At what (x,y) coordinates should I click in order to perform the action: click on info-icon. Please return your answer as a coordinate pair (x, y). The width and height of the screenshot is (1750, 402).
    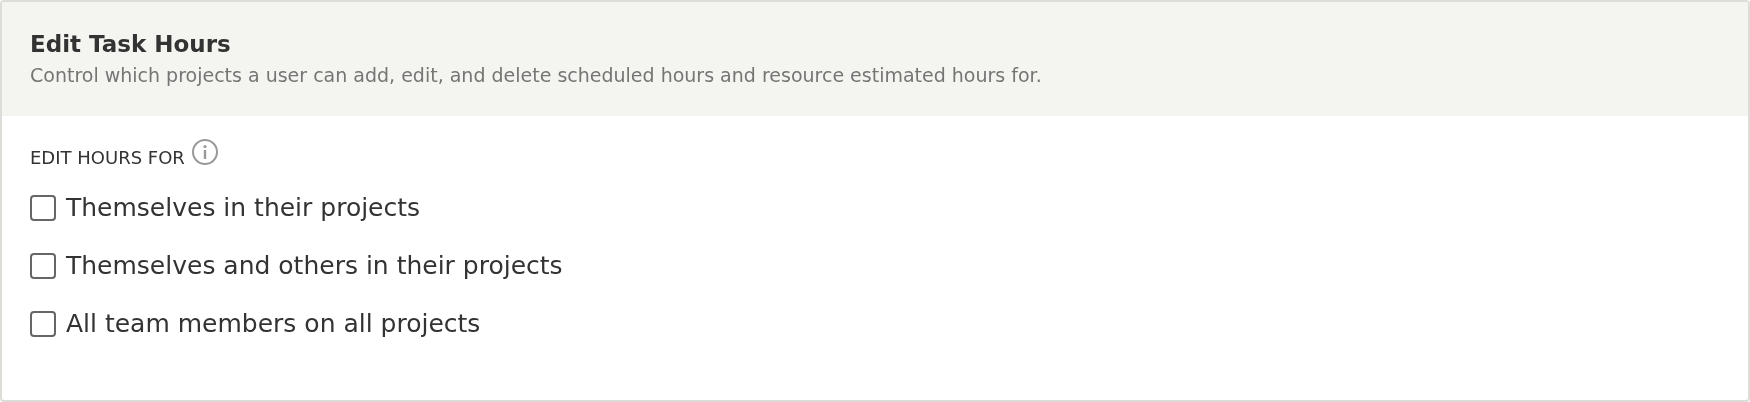
    Looking at the image, I should click on (204, 152).